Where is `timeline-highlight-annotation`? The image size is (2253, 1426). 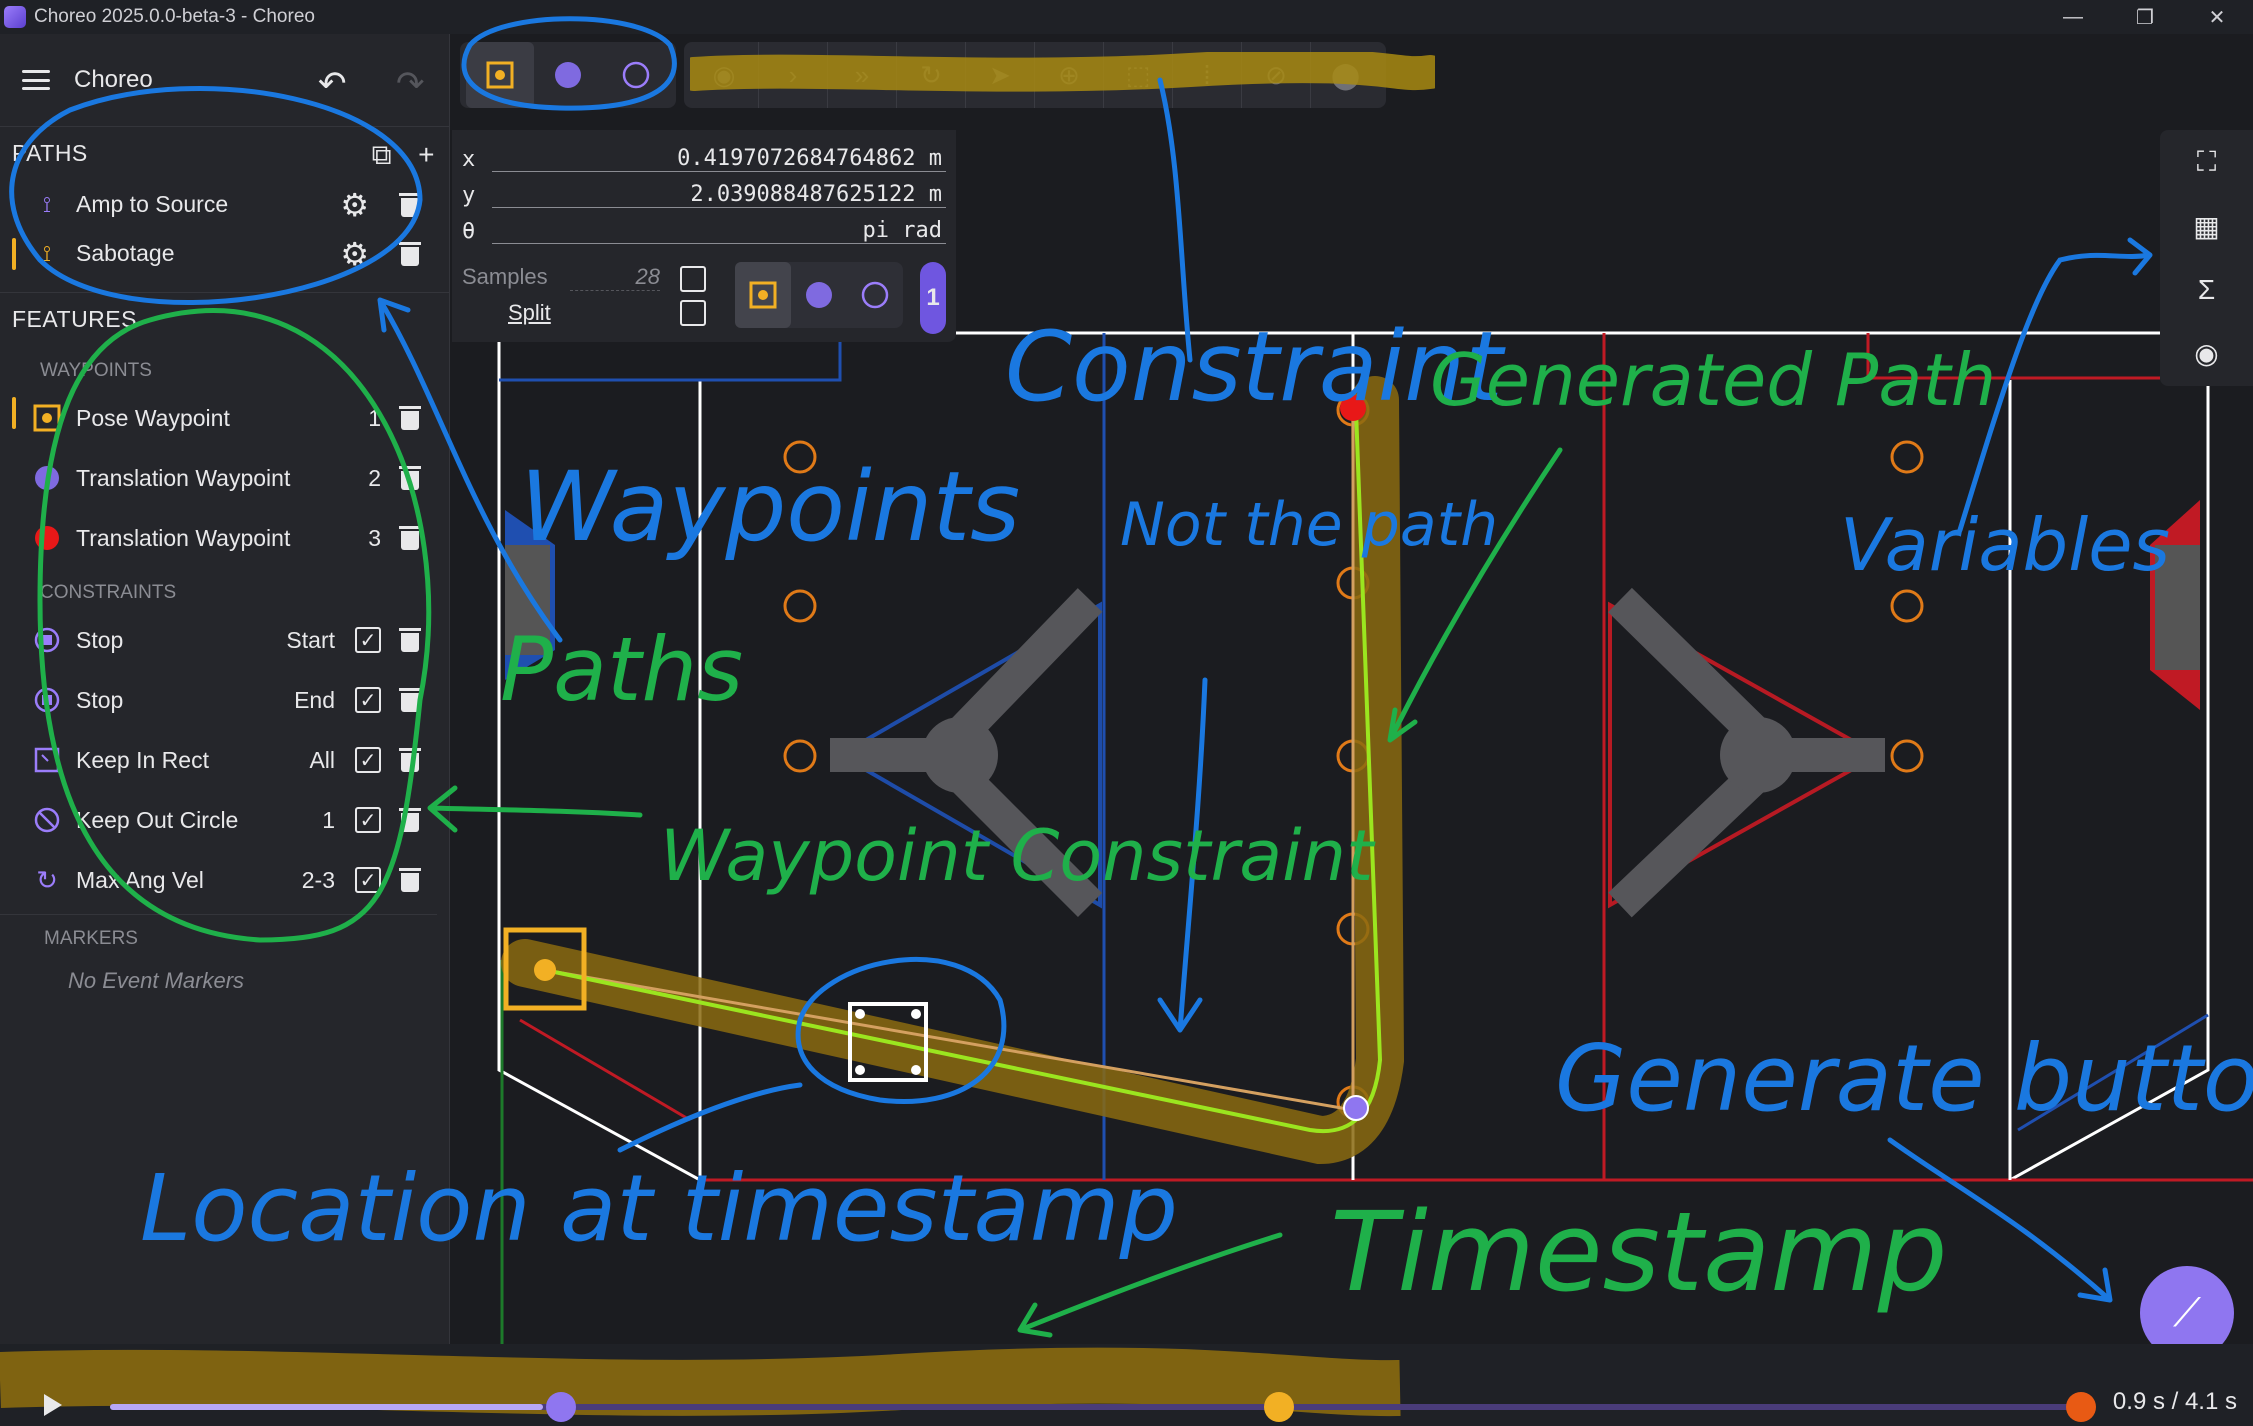
timeline-highlight-annotation is located at coordinates (700, 1382).